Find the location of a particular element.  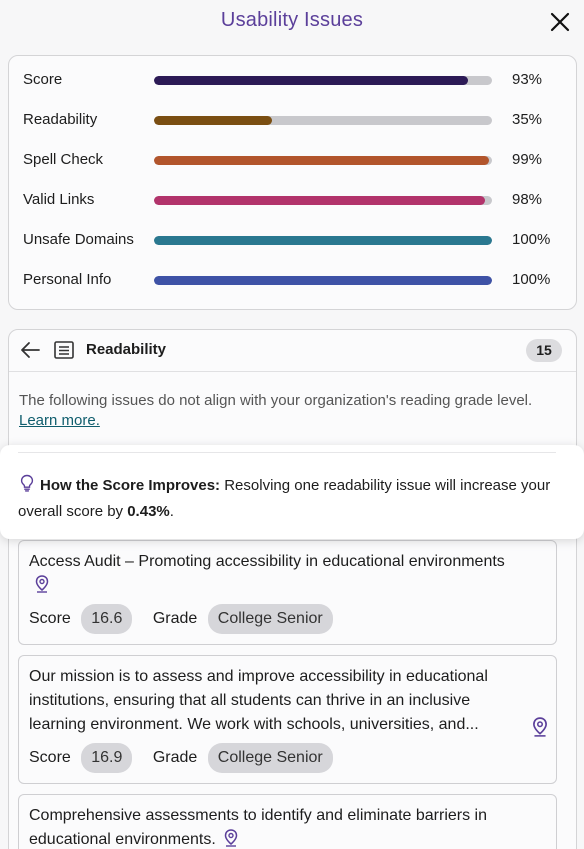

panel-title: Usability Issues is located at coordinates (292, 20).